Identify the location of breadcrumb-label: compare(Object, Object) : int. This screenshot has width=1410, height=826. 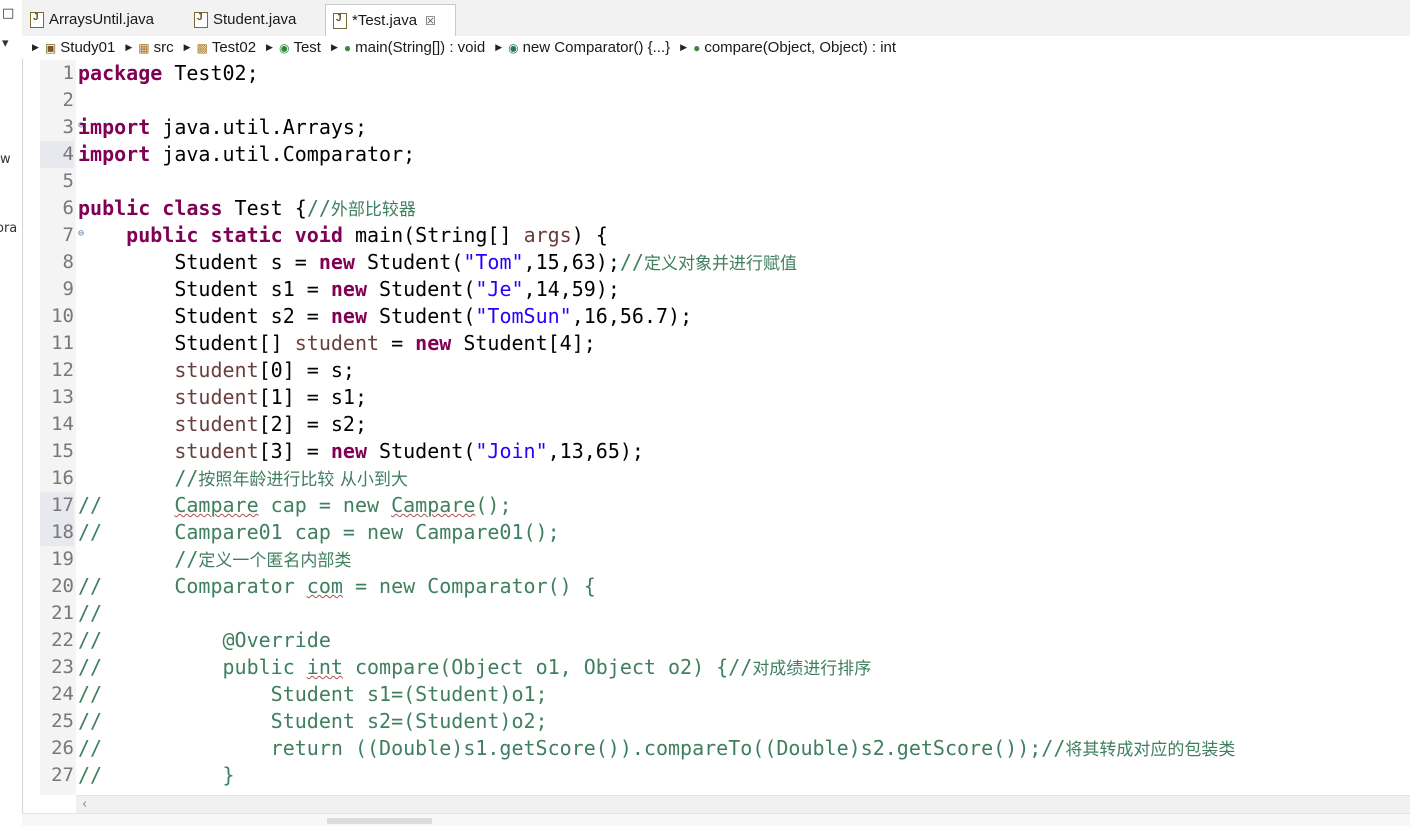
(800, 47).